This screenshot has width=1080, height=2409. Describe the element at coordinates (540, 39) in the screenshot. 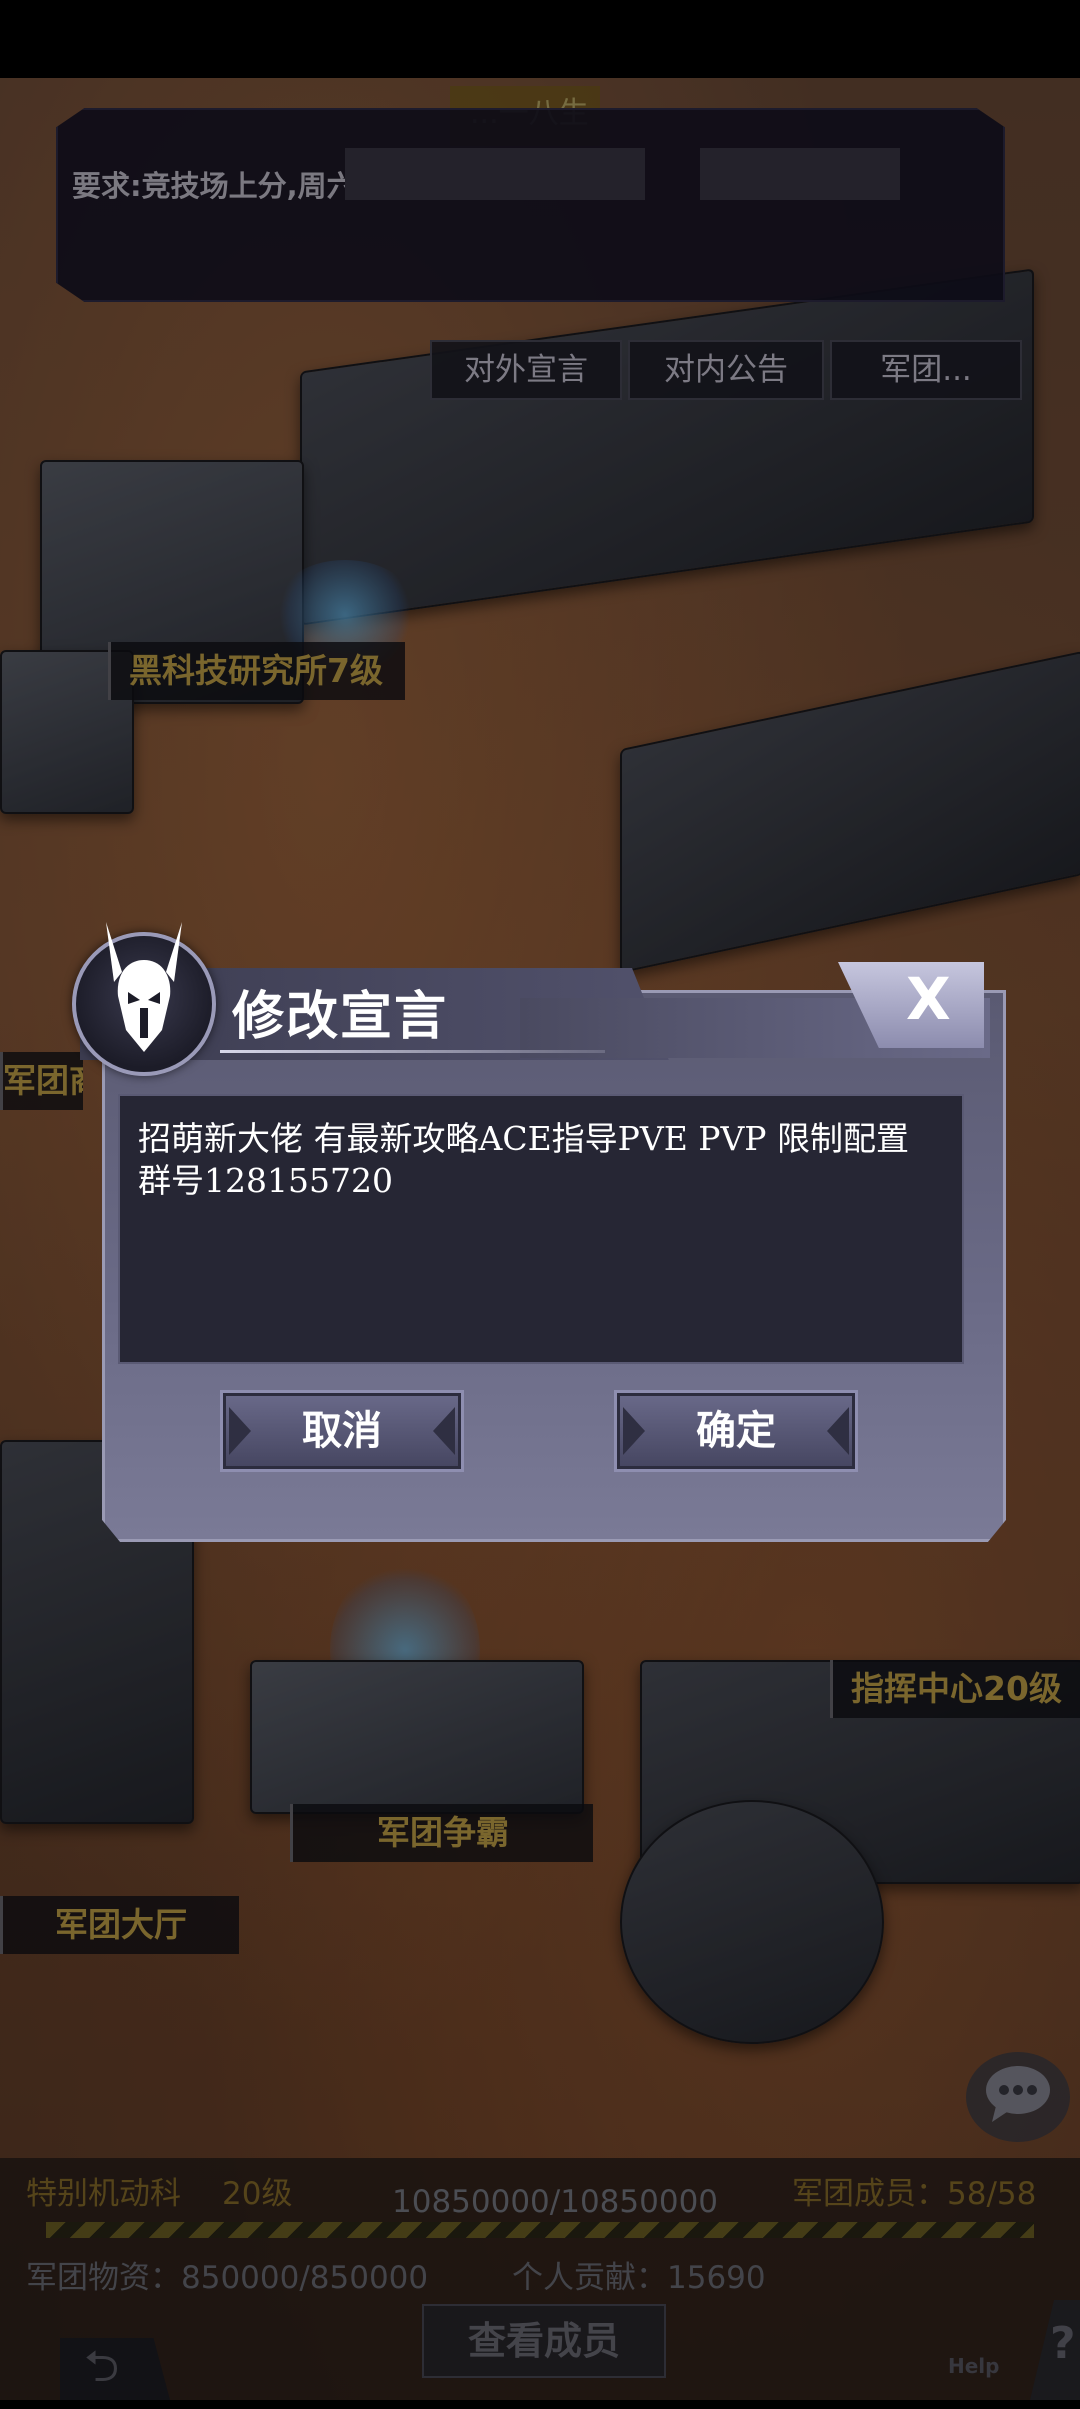

I see `status-bar` at that location.